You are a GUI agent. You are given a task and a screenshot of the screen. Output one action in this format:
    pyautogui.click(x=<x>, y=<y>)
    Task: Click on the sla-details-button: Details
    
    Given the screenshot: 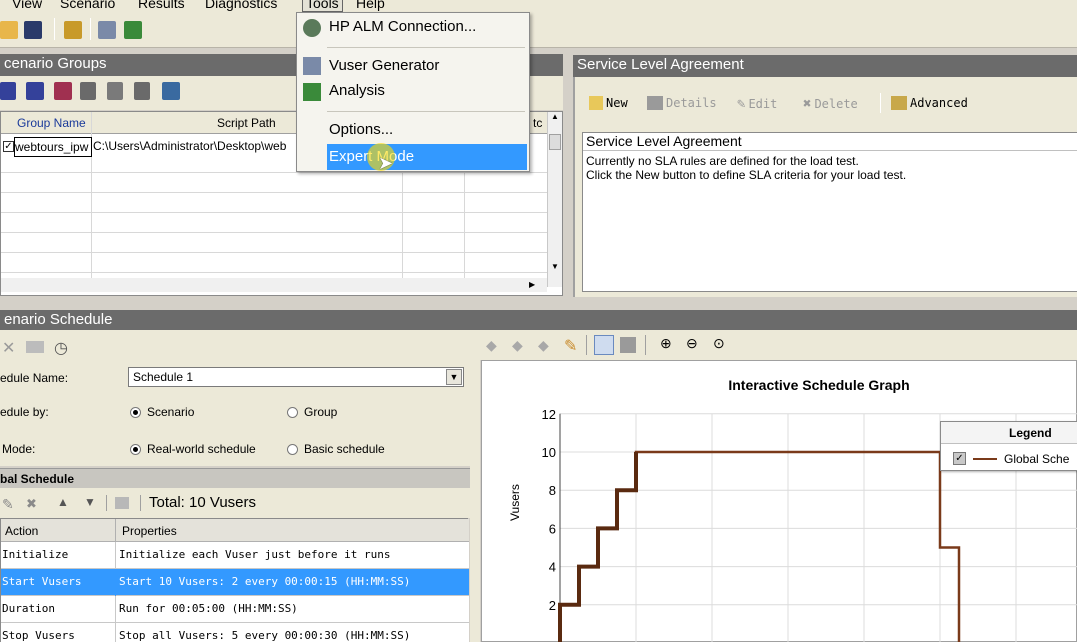 What is the action you would take?
    pyautogui.click(x=682, y=103)
    